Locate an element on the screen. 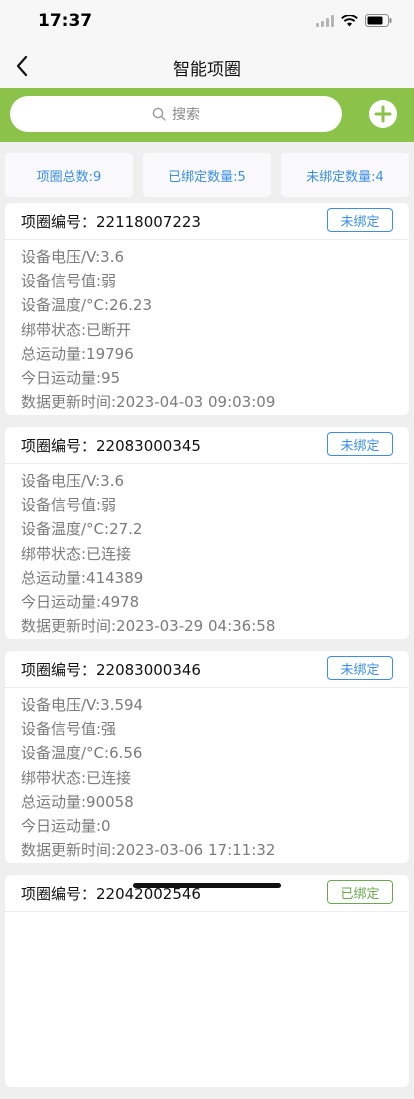 This screenshot has width=414, height=1099. temperature-value: 设备温度/°C:27.2 is located at coordinates (82, 529).